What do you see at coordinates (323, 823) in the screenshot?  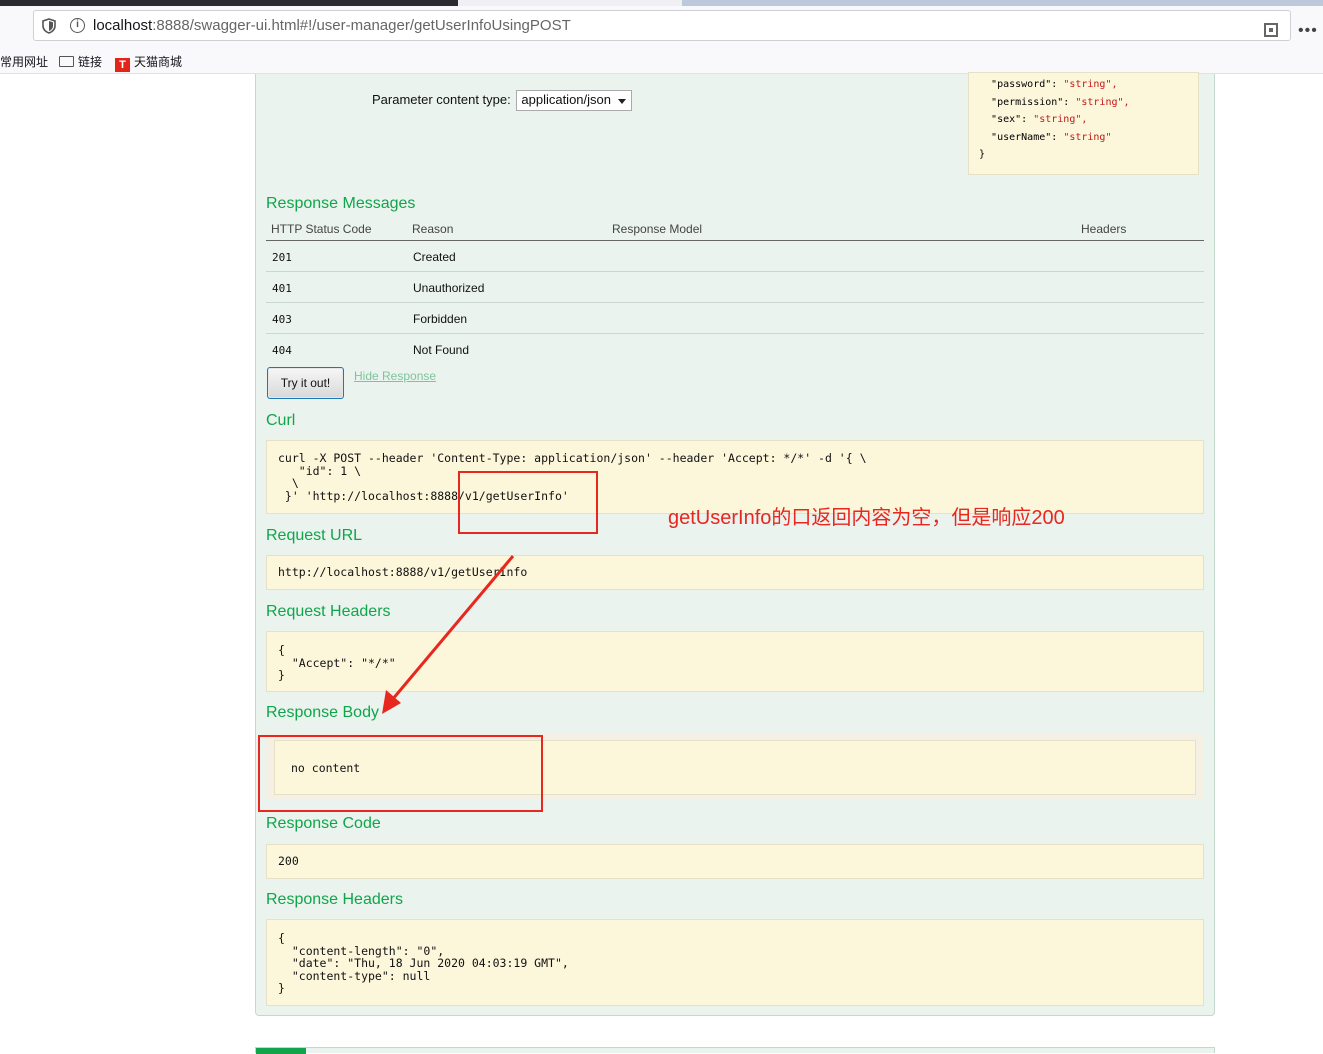 I see `response-code-title: Response Code` at bounding box center [323, 823].